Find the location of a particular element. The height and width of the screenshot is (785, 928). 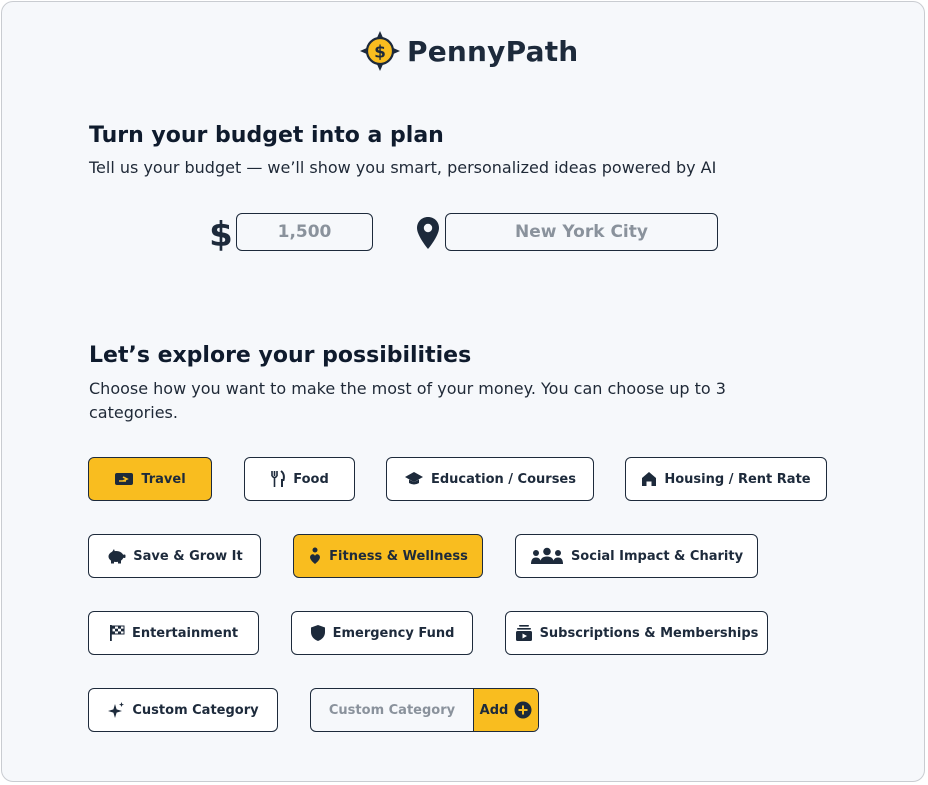

add-custom-category-button: Add is located at coordinates (505, 710).